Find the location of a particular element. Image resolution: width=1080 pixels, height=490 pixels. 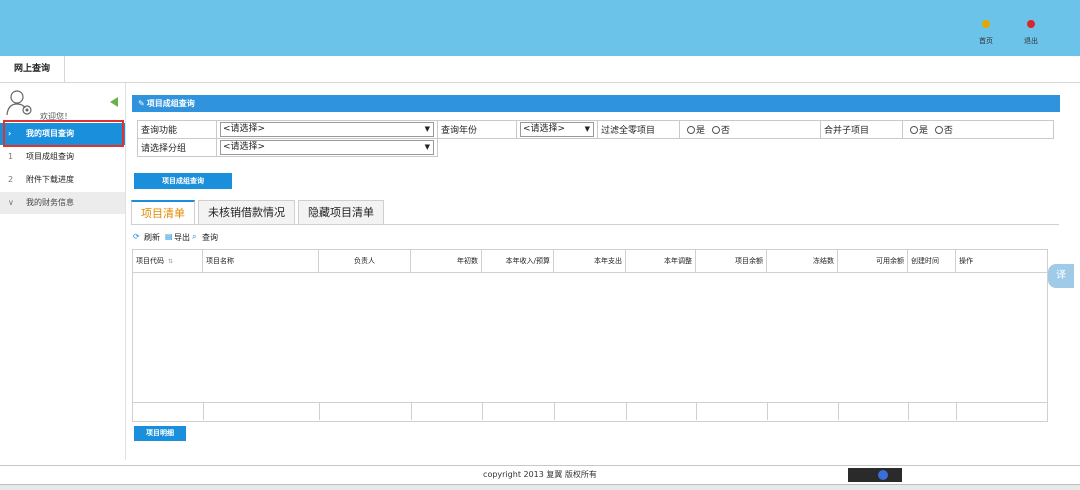

project-detail-button: 项目明细 is located at coordinates (160, 433).